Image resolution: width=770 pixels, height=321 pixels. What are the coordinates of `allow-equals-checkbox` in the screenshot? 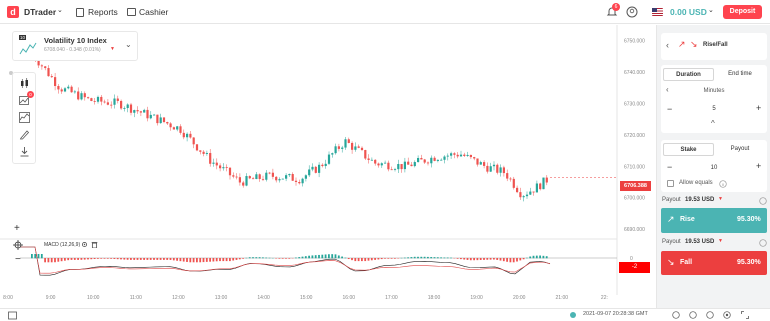 It's located at (670, 183).